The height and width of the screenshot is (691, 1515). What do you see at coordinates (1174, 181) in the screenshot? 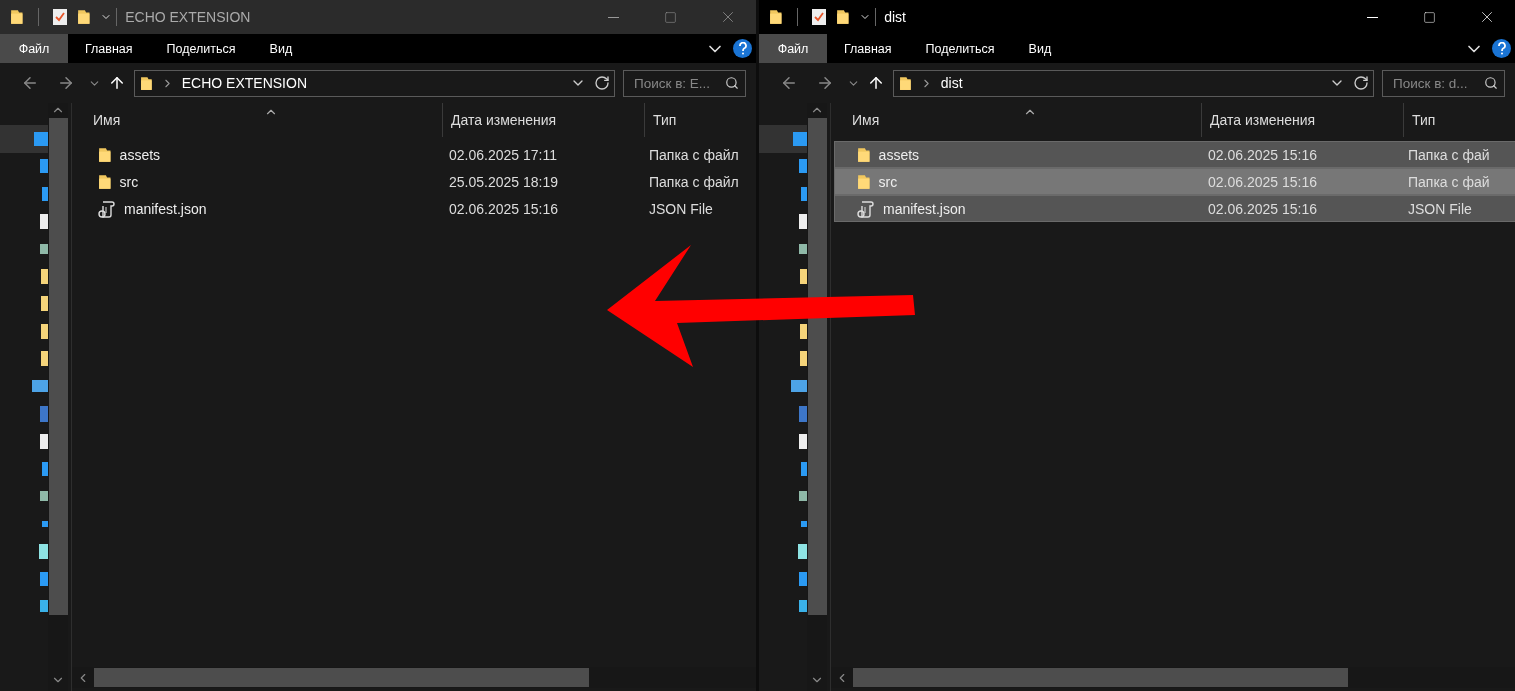
I see `file-row: src 02.06.2025 15:16 Папка с фай` at bounding box center [1174, 181].